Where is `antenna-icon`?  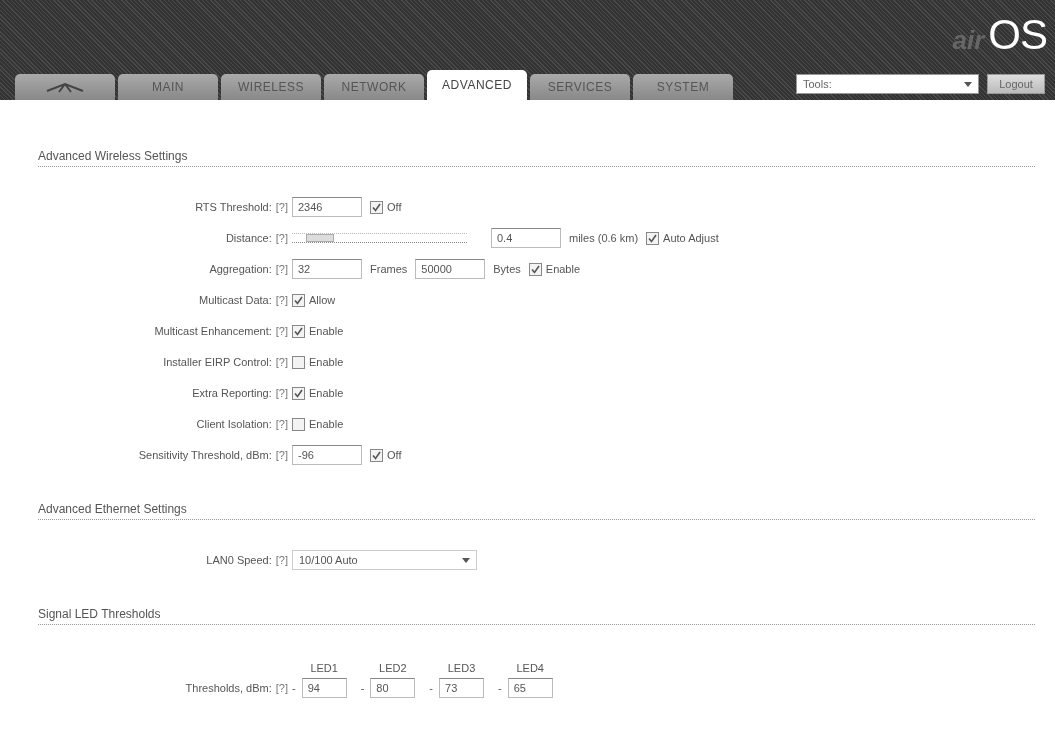
antenna-icon is located at coordinates (65, 87).